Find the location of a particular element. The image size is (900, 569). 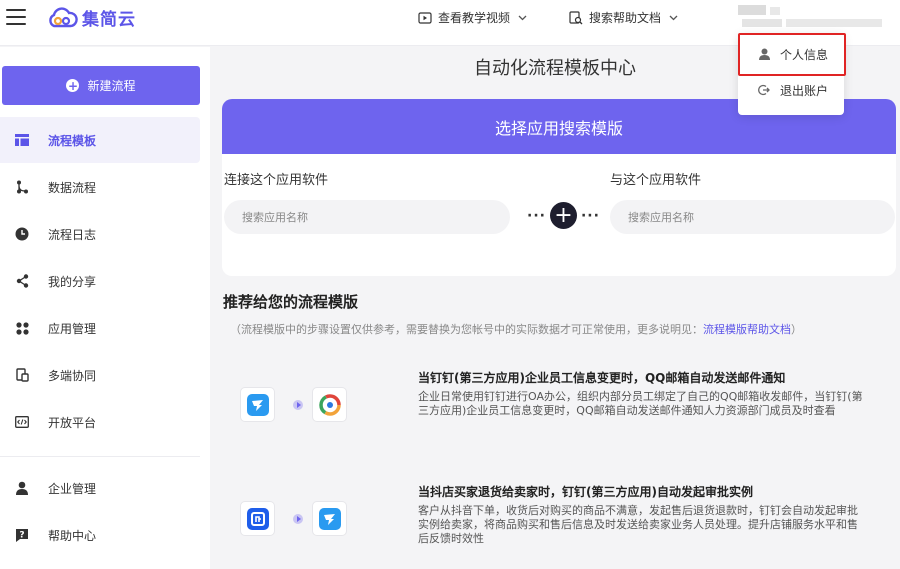

nav-help-docs: 搜索帮助文档 is located at coordinates (623, 17).